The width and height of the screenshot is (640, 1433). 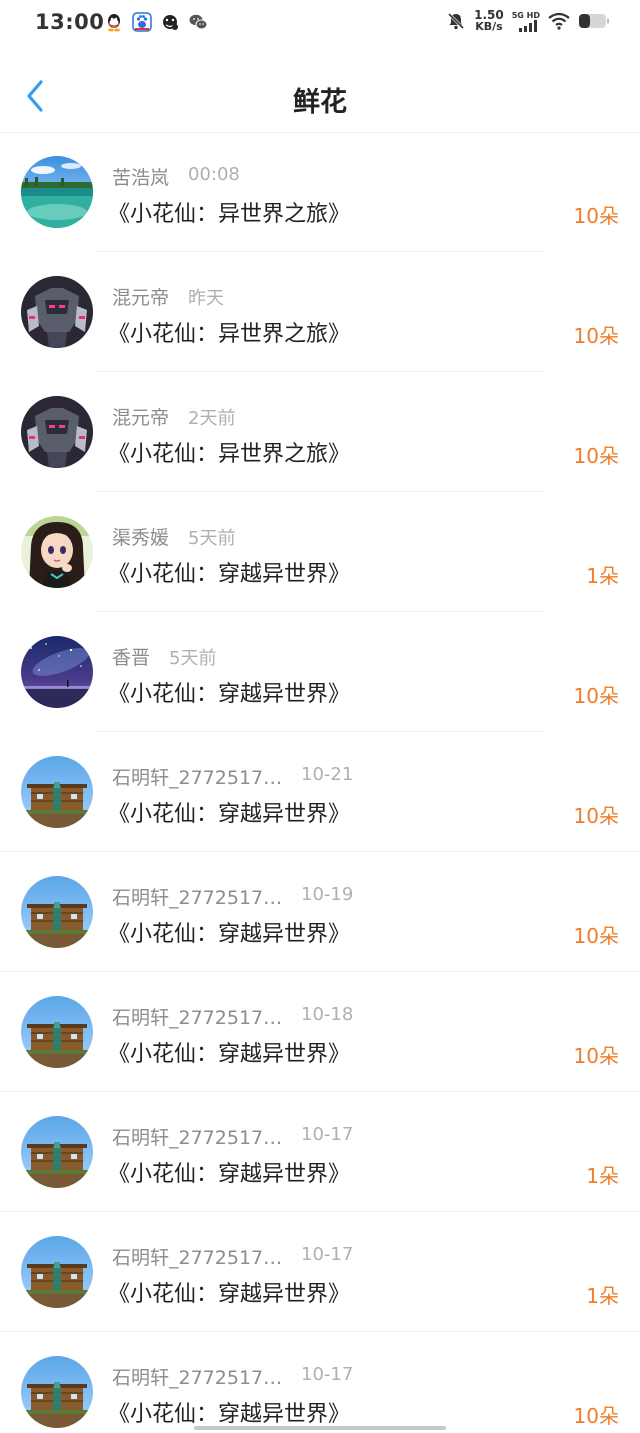 I want to click on status-right: 1.50 KB/s 5G HD, so click(x=528, y=21).